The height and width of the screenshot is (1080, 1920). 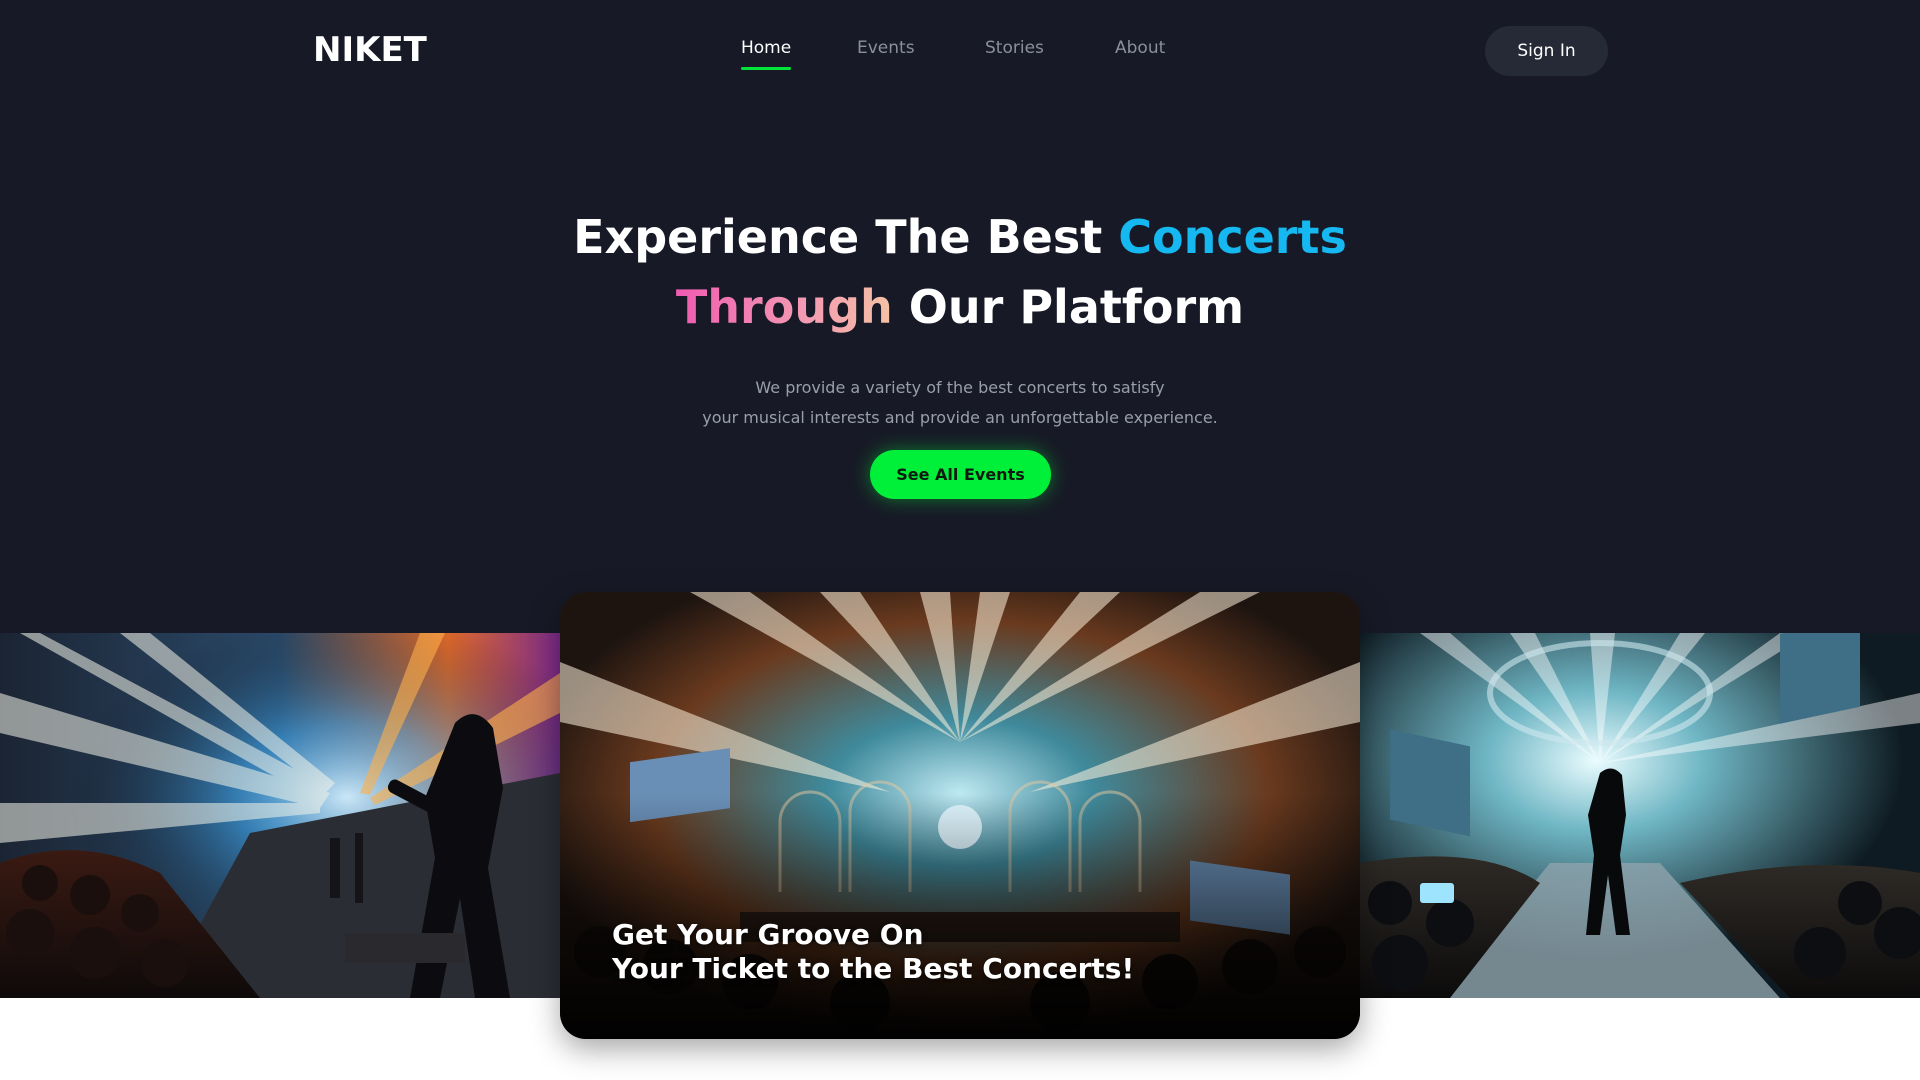 I want to click on headline-accent-concerts: Concerts, so click(x=1232, y=237).